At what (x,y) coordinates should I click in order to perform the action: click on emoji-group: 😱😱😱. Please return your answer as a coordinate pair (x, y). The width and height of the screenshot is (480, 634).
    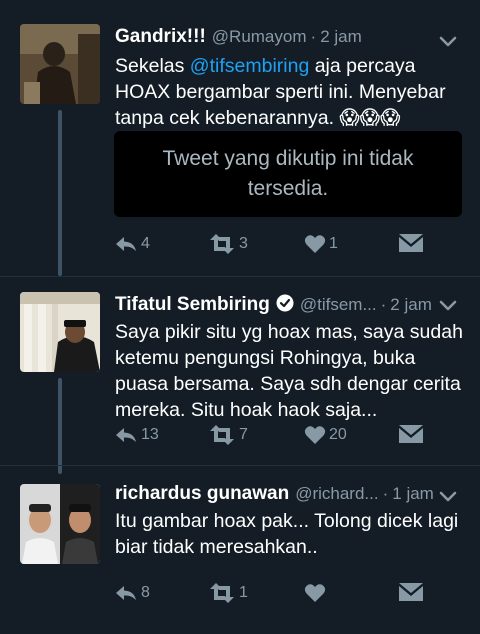
    Looking at the image, I should click on (370, 118).